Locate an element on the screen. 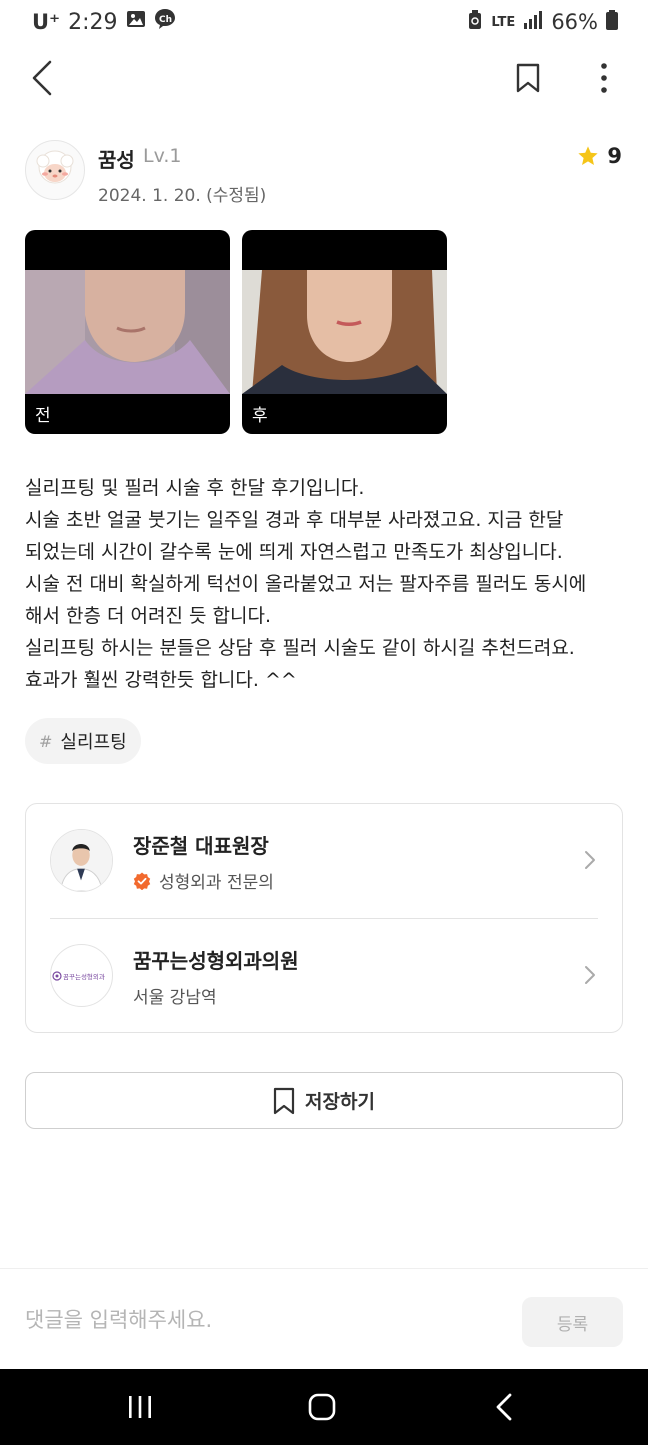 The height and width of the screenshot is (1445, 648). bookmark-button is located at coordinates (528, 78).